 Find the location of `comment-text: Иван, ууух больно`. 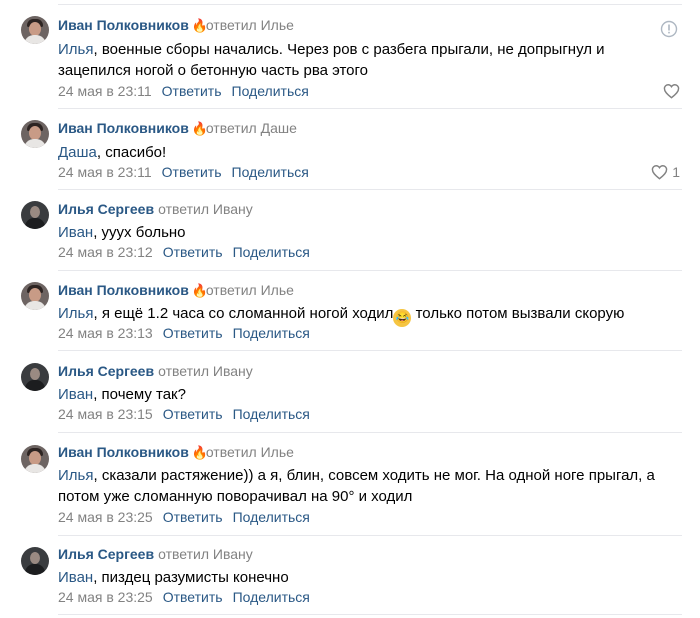

comment-text: Иван, ууух больно is located at coordinates (122, 232).